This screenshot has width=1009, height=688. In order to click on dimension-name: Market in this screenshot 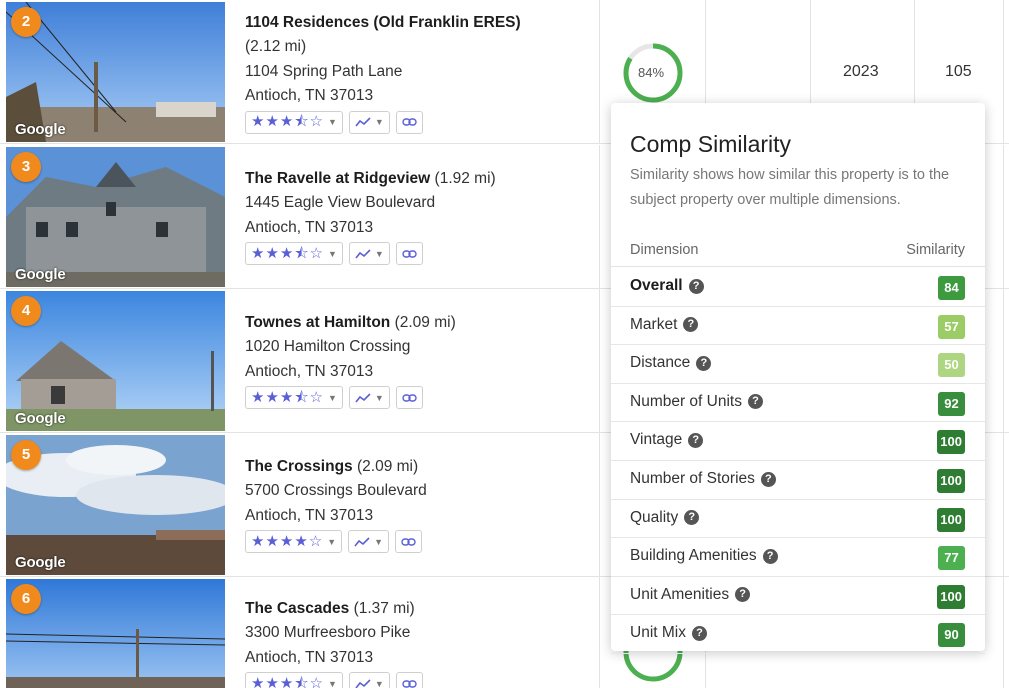, I will do `click(654, 324)`.